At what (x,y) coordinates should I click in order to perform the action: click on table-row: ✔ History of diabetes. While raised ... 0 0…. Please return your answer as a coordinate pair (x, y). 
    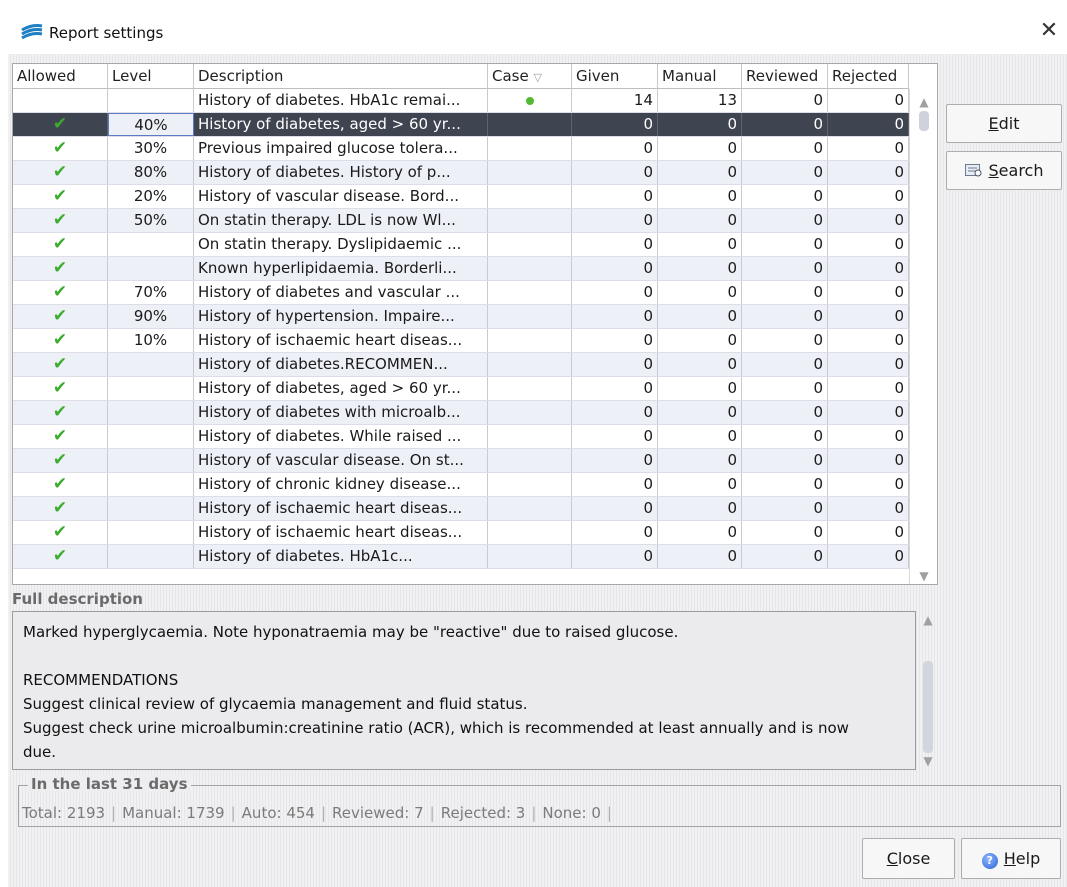
    Looking at the image, I should click on (461, 437).